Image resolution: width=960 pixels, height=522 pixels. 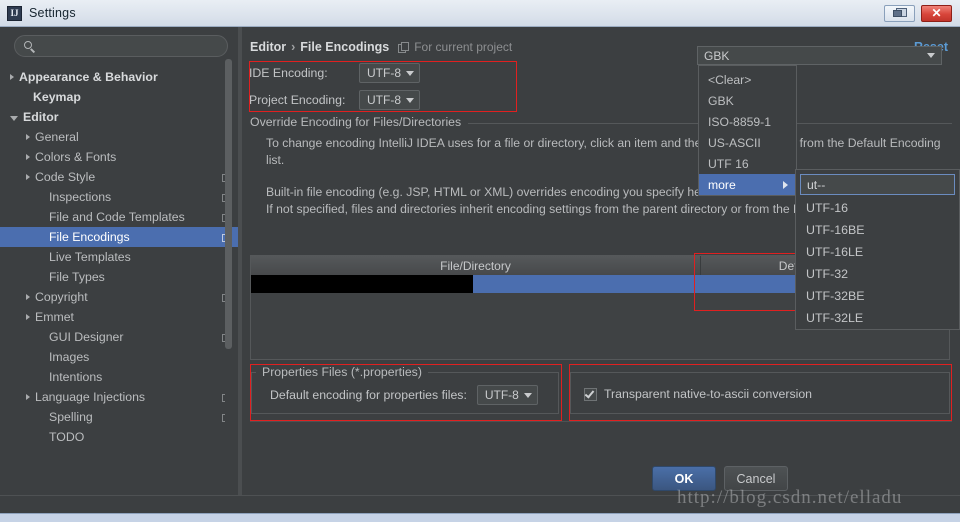 I want to click on submenu-item-utf-32: UTF-32, so click(x=877, y=274).